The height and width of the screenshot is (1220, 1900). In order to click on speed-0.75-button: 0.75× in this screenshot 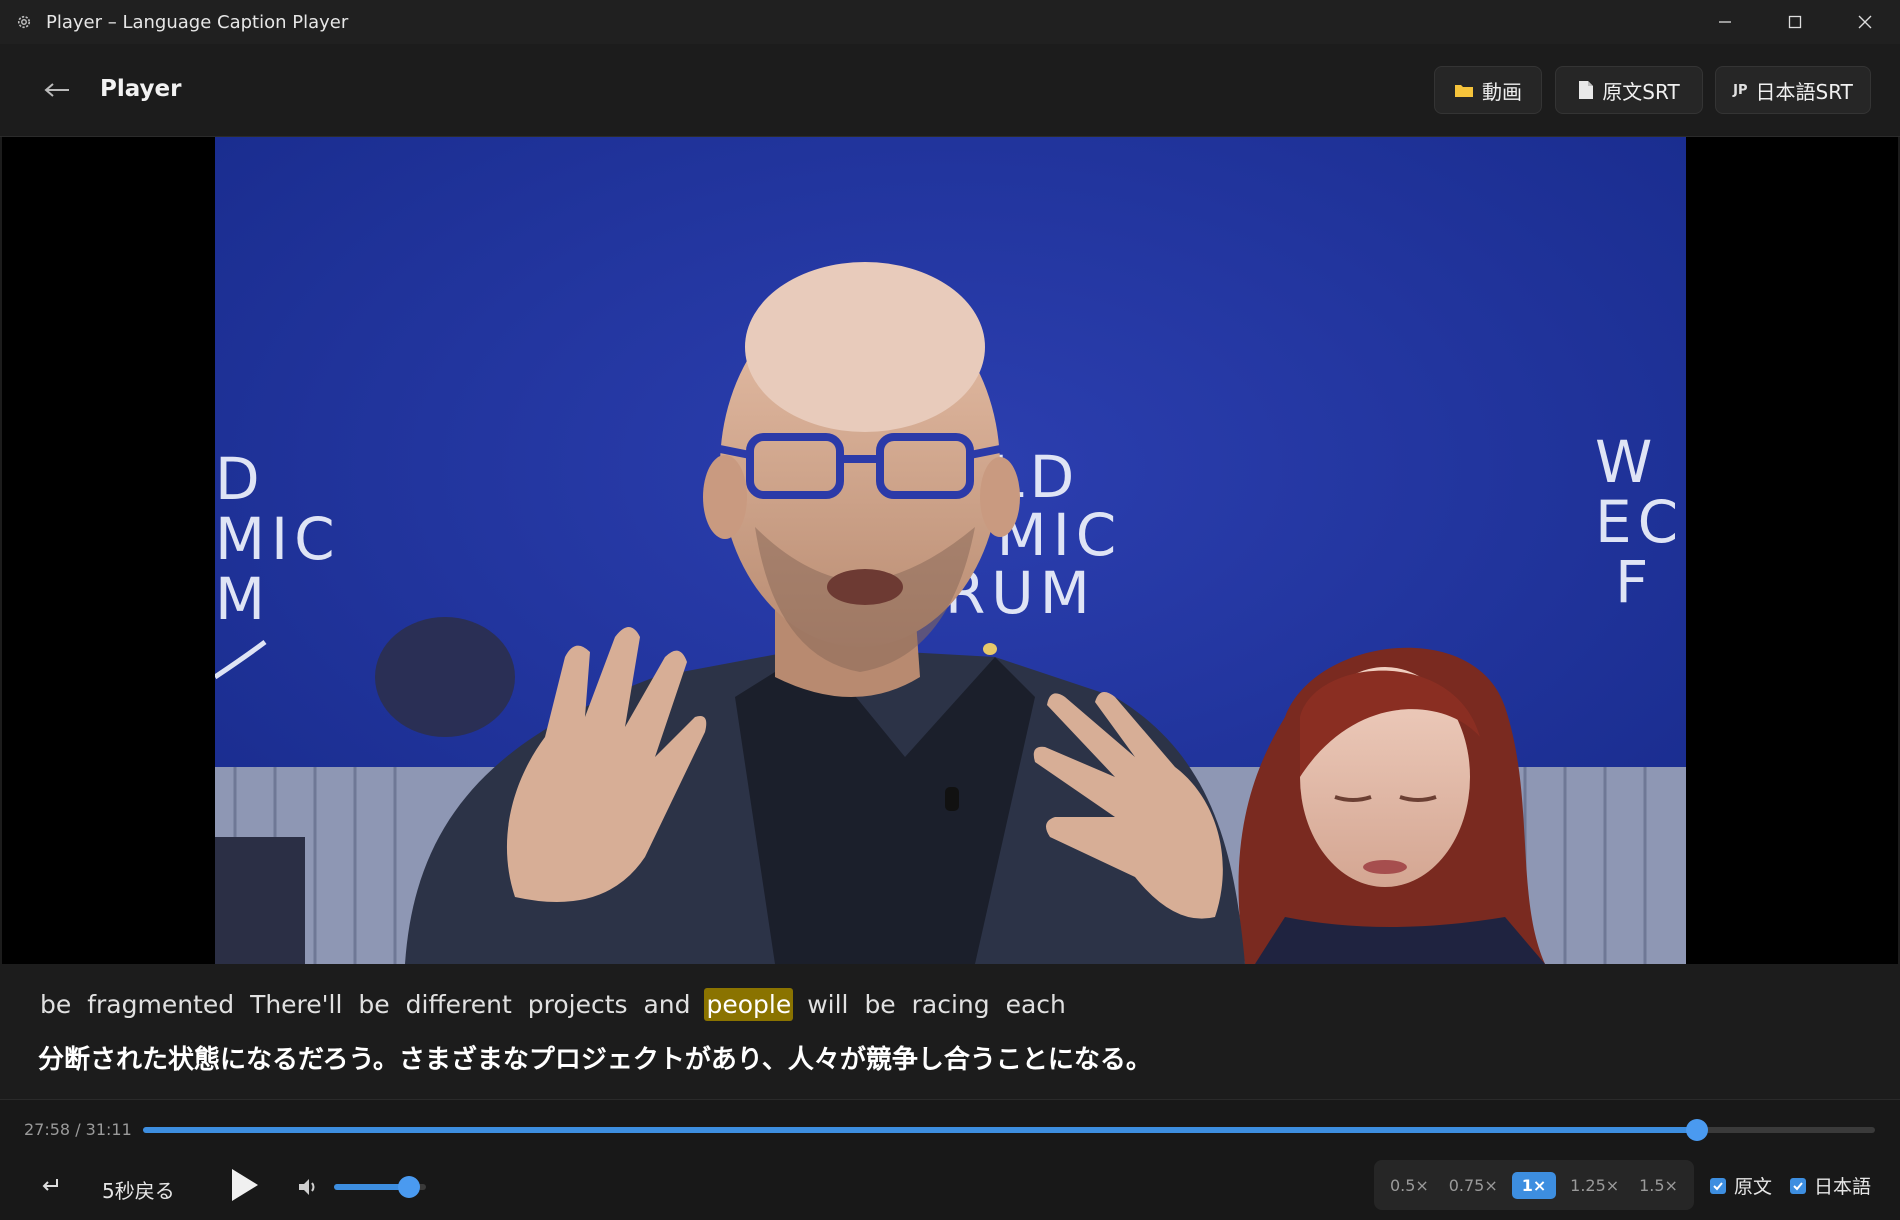, I will do `click(1473, 1185)`.